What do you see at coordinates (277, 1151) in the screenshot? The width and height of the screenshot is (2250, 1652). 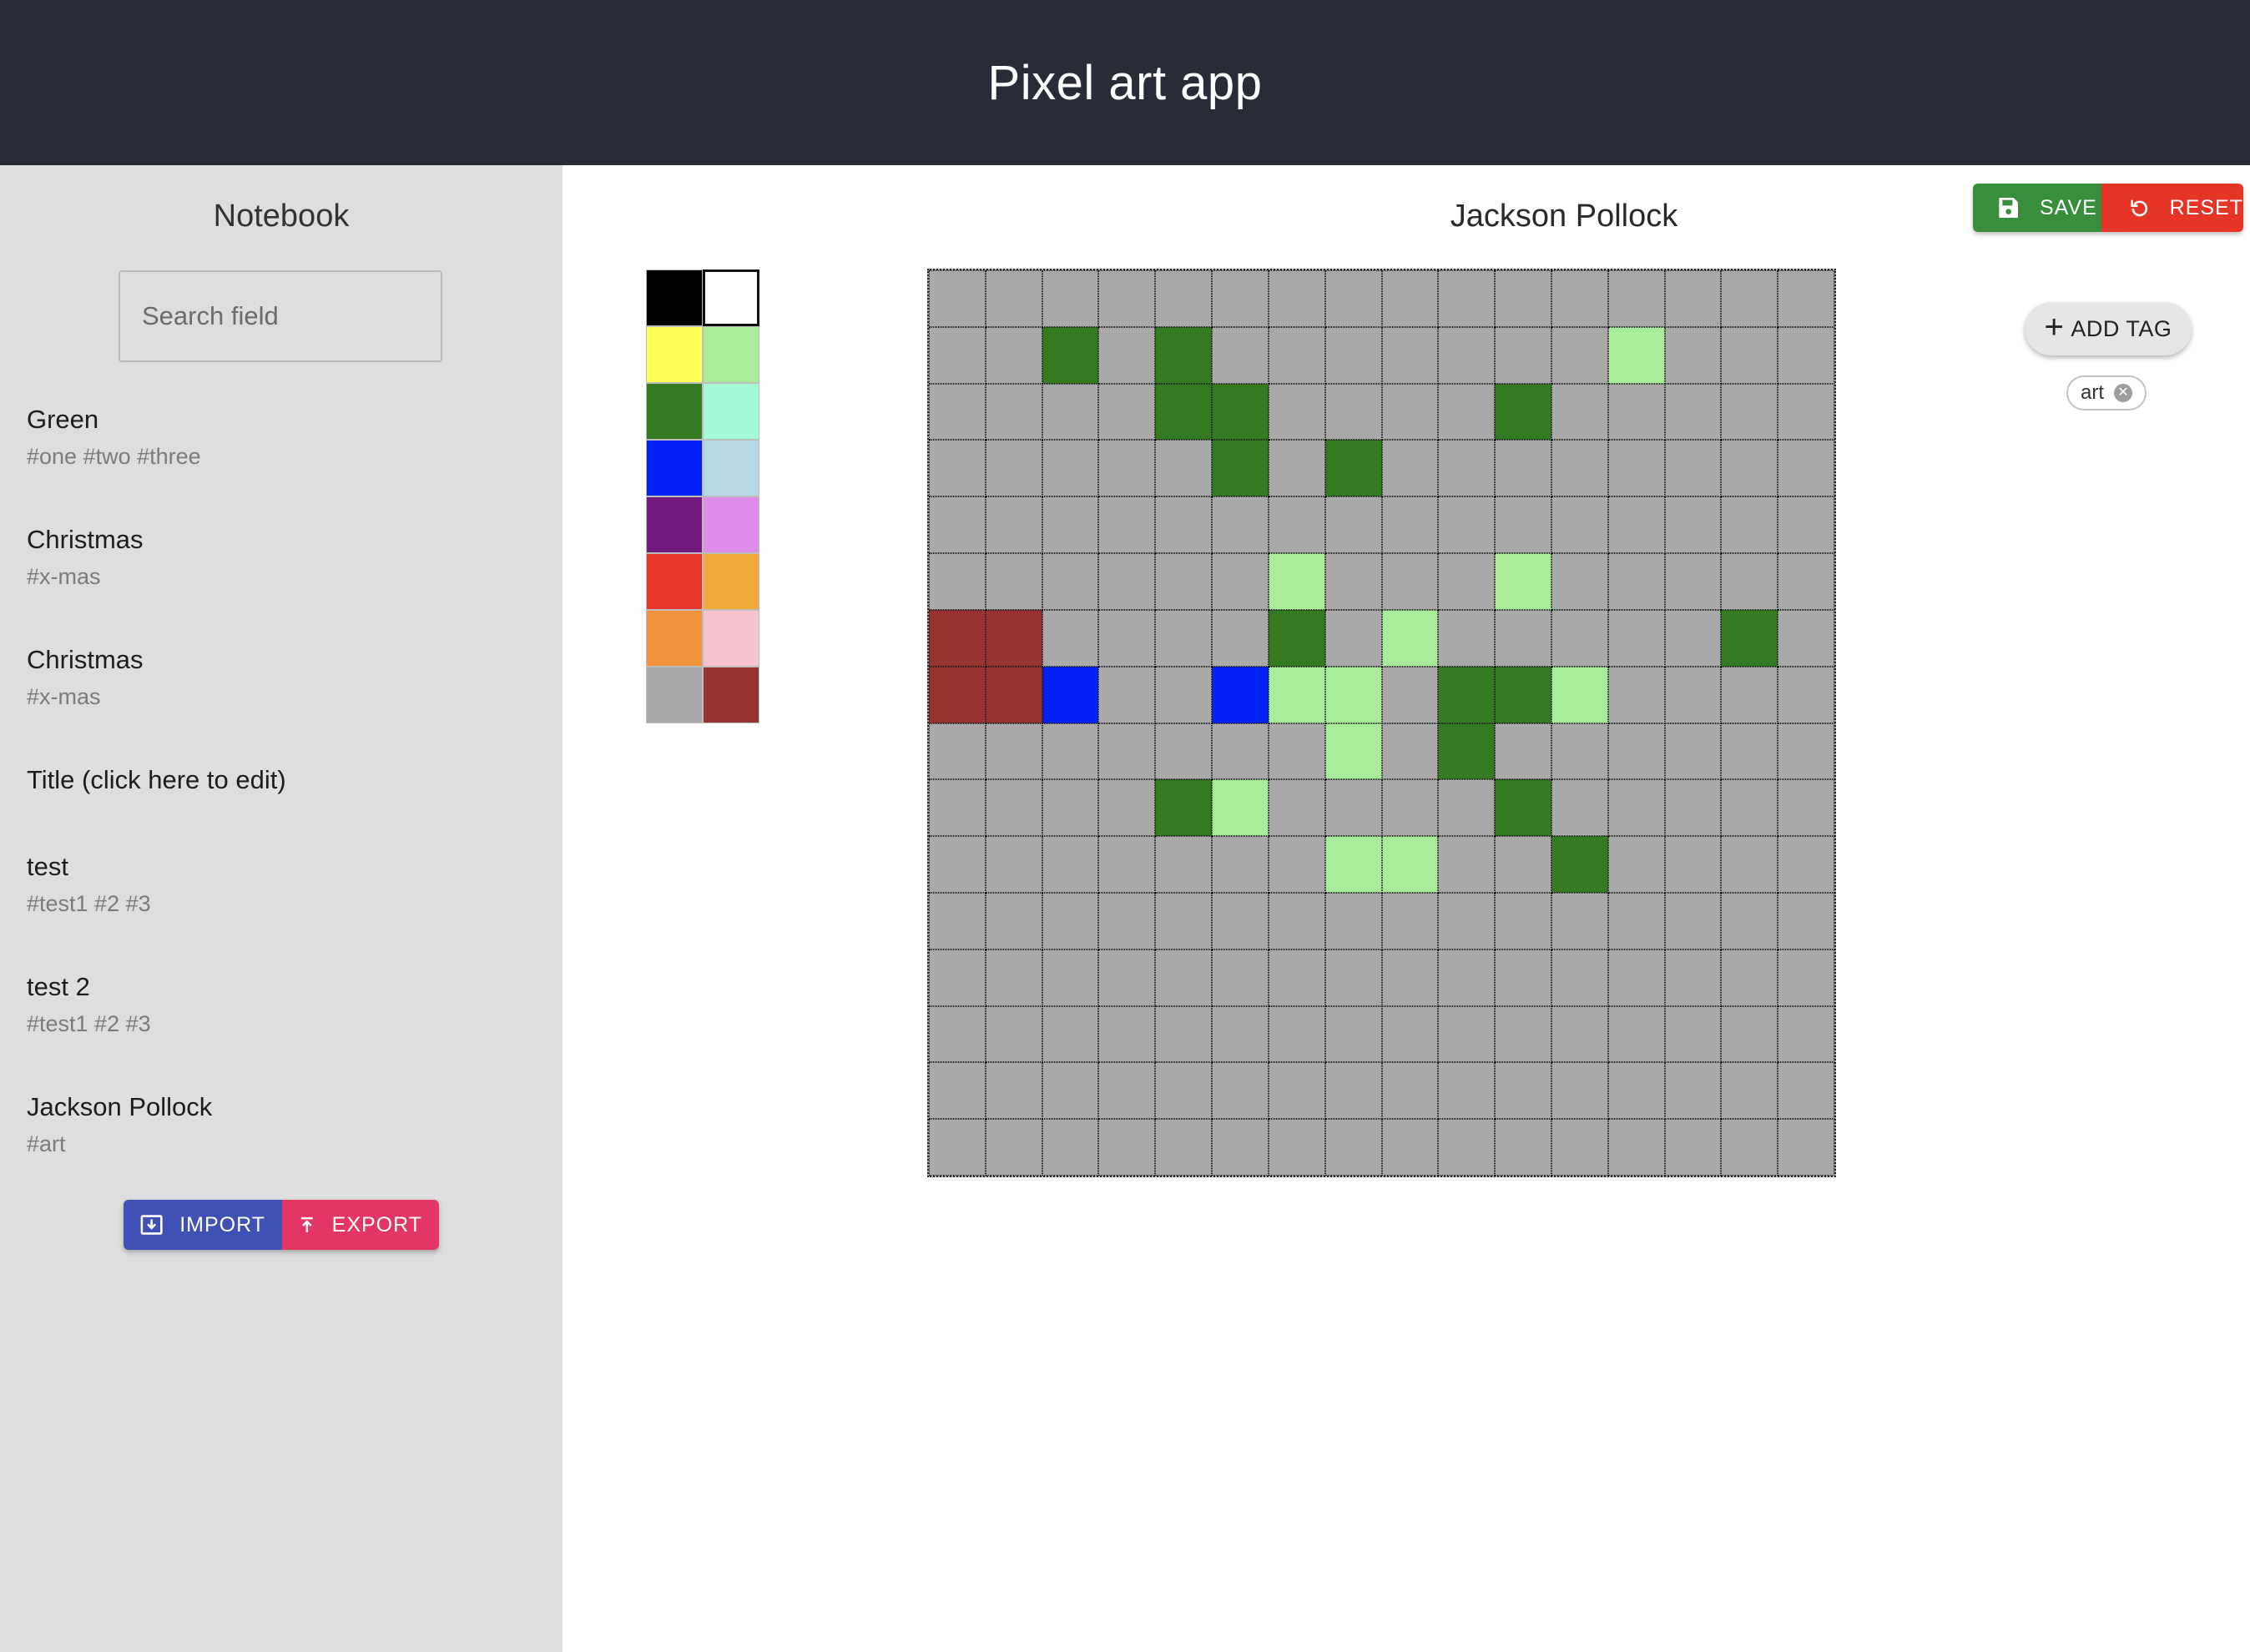 I see `note-item: Jackson Pollock #art` at bounding box center [277, 1151].